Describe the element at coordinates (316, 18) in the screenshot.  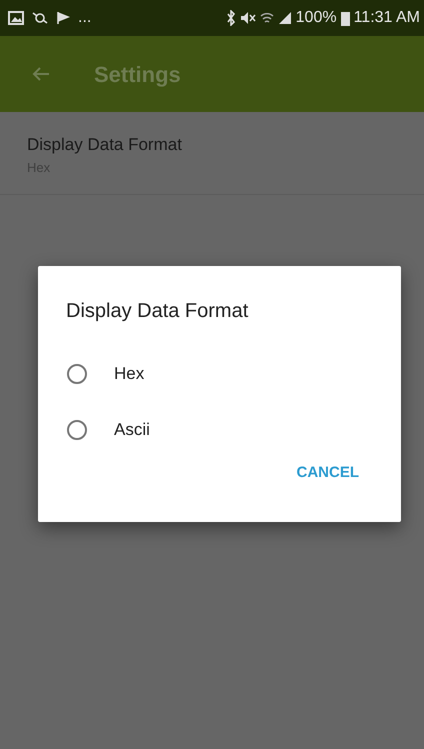
I see `battery-text: 100%` at that location.